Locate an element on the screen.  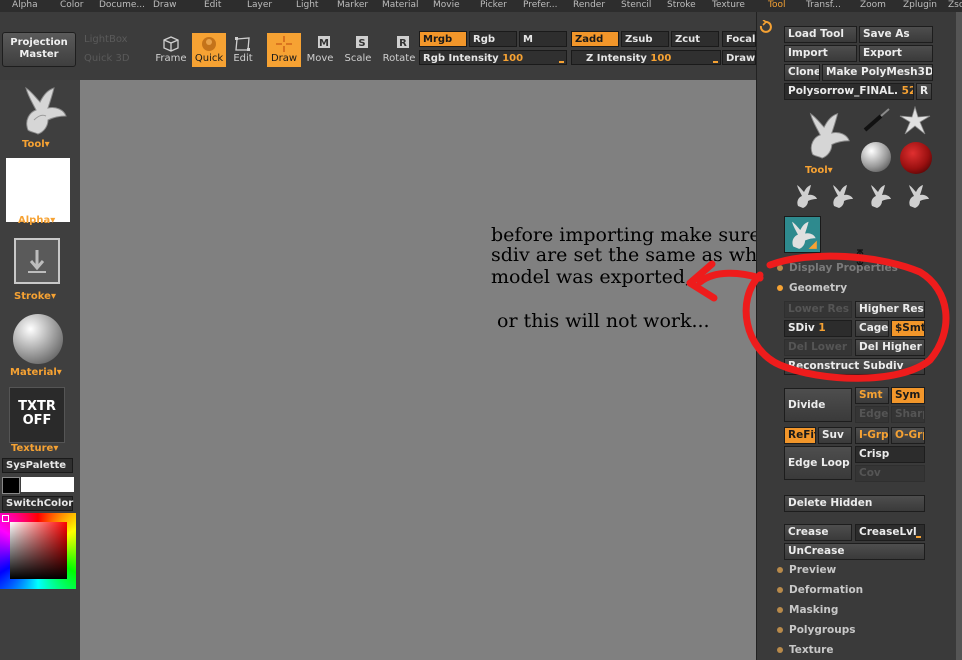
reconstruct-subdiv-button: Reconstruct Subdiv is located at coordinates (854, 366).